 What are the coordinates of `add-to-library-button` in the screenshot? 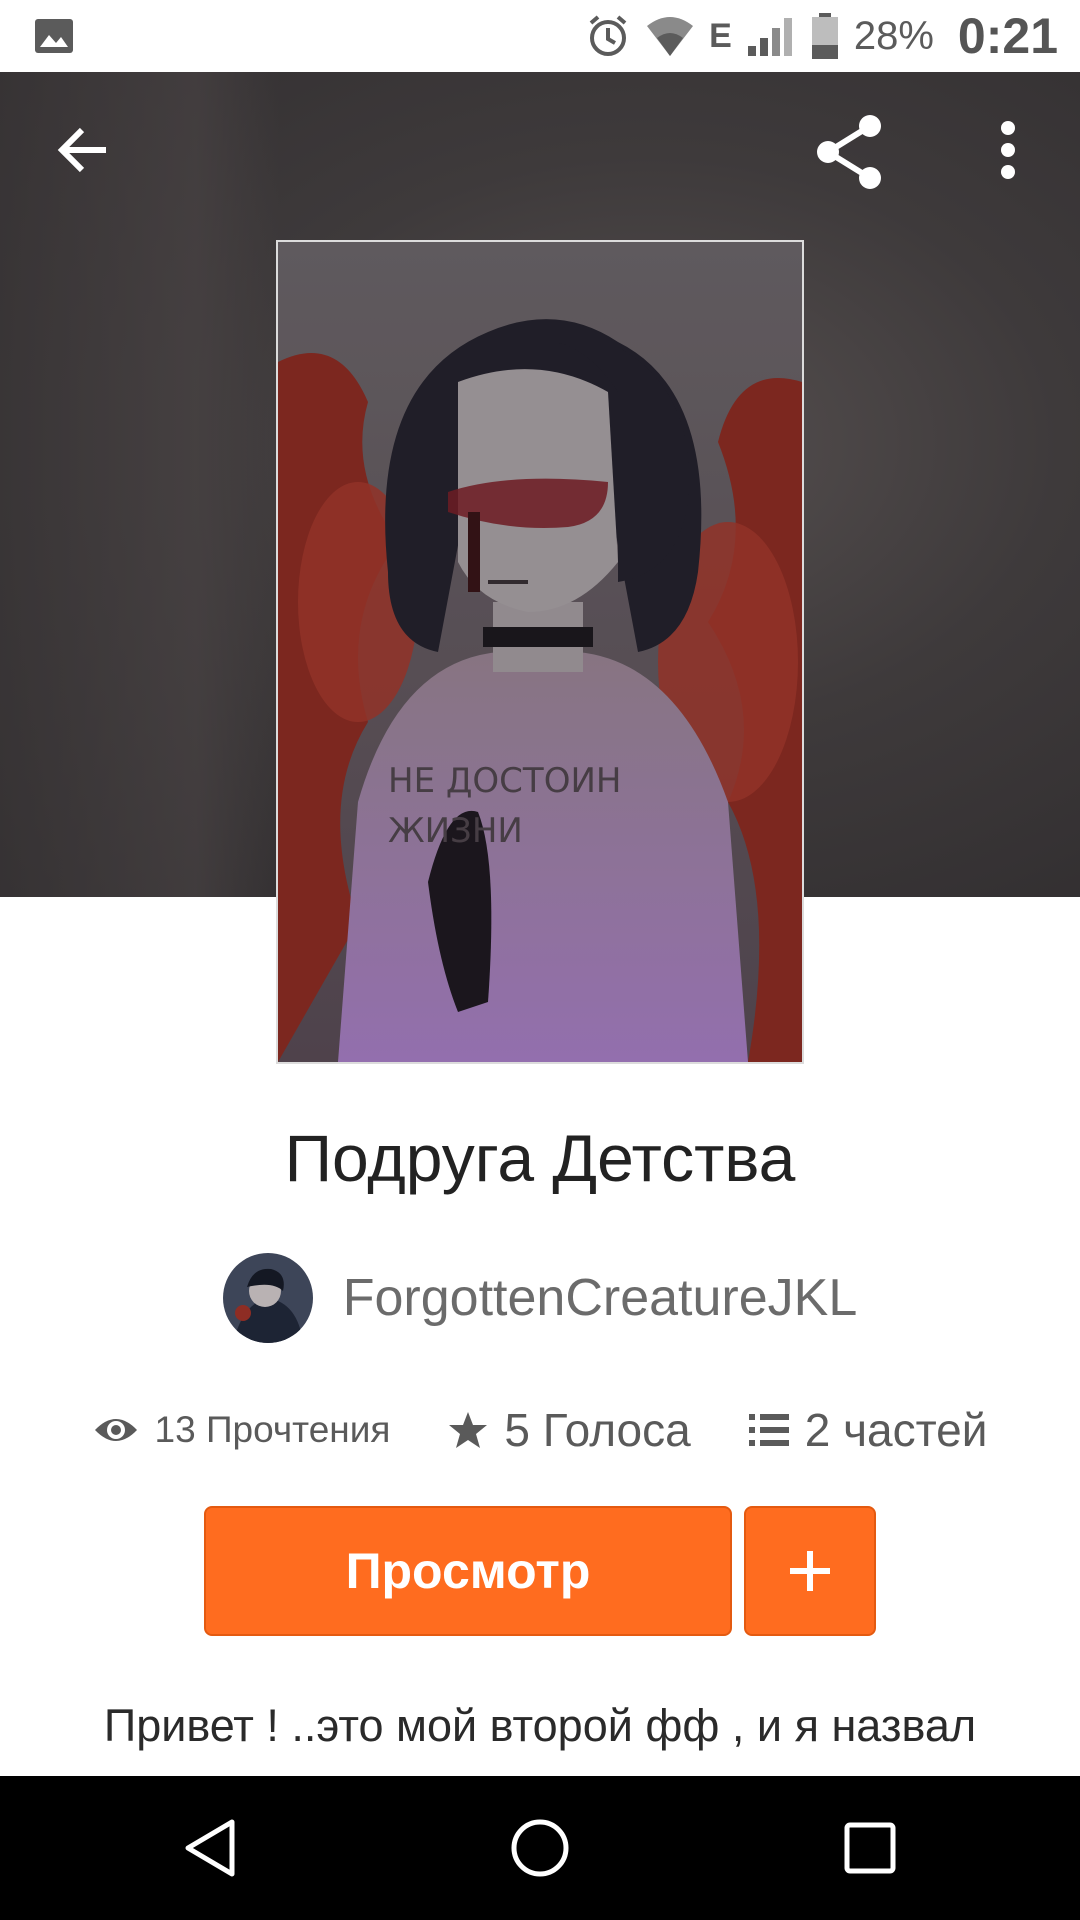 It's located at (810, 1571).